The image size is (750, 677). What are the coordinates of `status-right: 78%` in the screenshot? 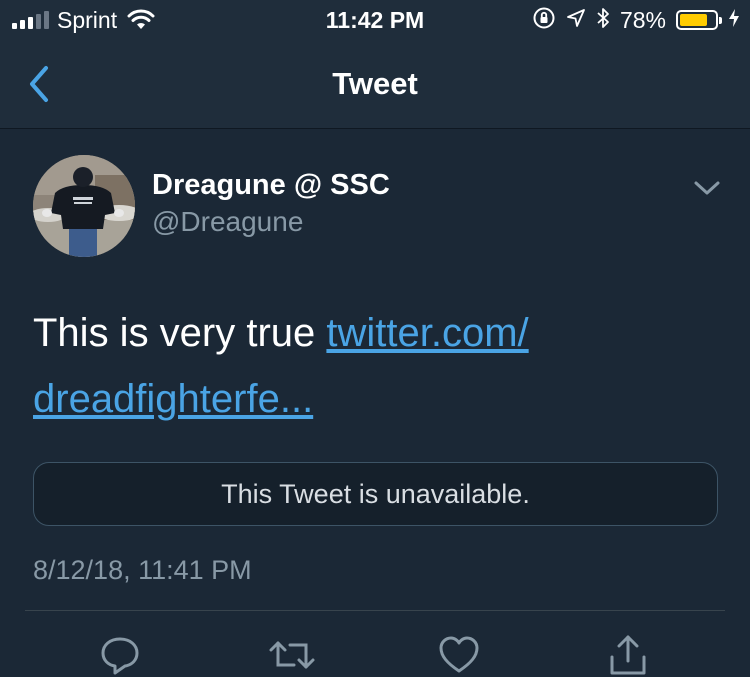 It's located at (636, 20).